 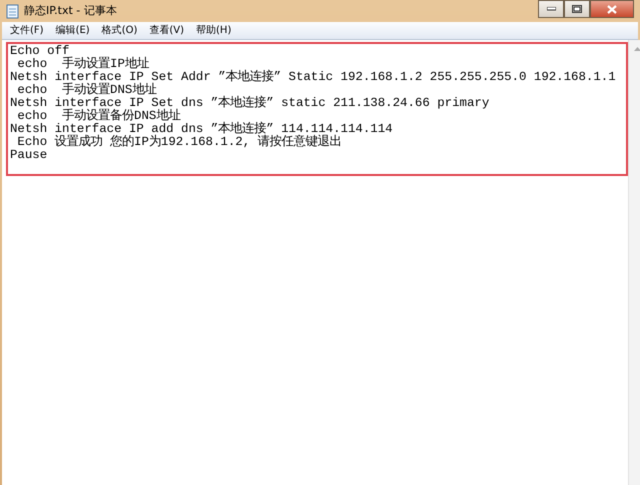 What do you see at coordinates (250, 103) in the screenshot?
I see `text-line: Netsh interface IP Set dns ”本地连接” static 211.138.24.66 primary` at bounding box center [250, 103].